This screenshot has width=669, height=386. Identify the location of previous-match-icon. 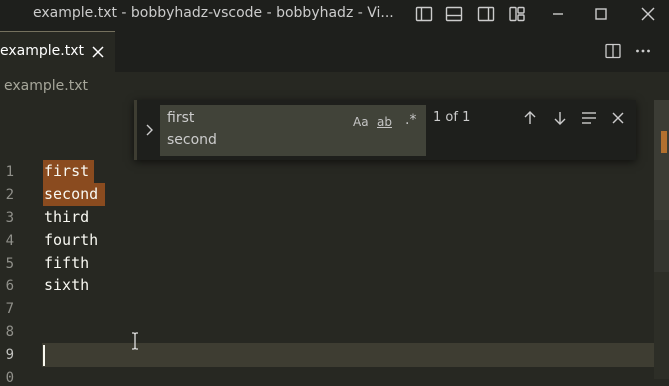
(530, 118).